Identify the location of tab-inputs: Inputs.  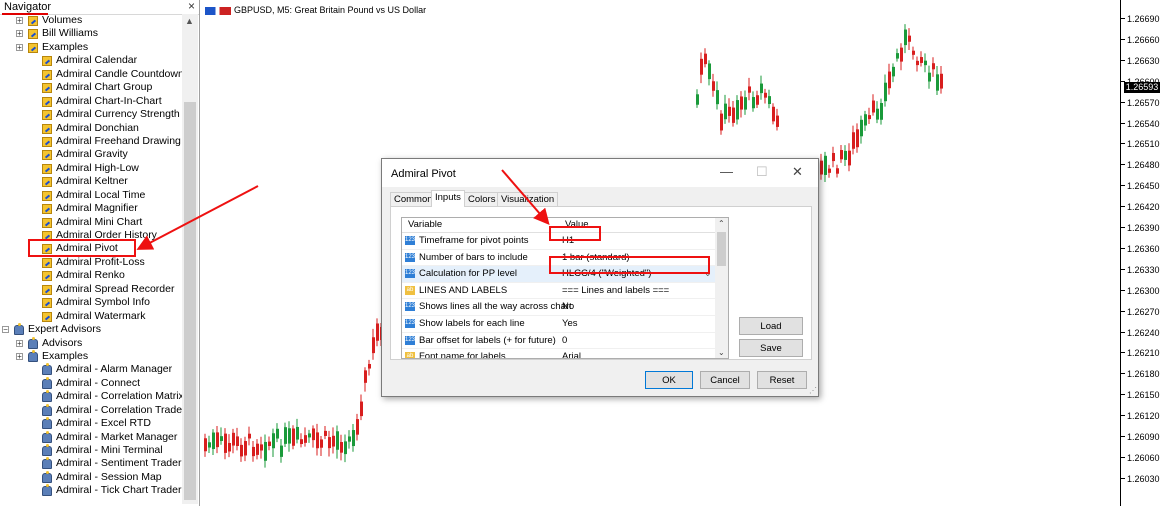
(448, 198).